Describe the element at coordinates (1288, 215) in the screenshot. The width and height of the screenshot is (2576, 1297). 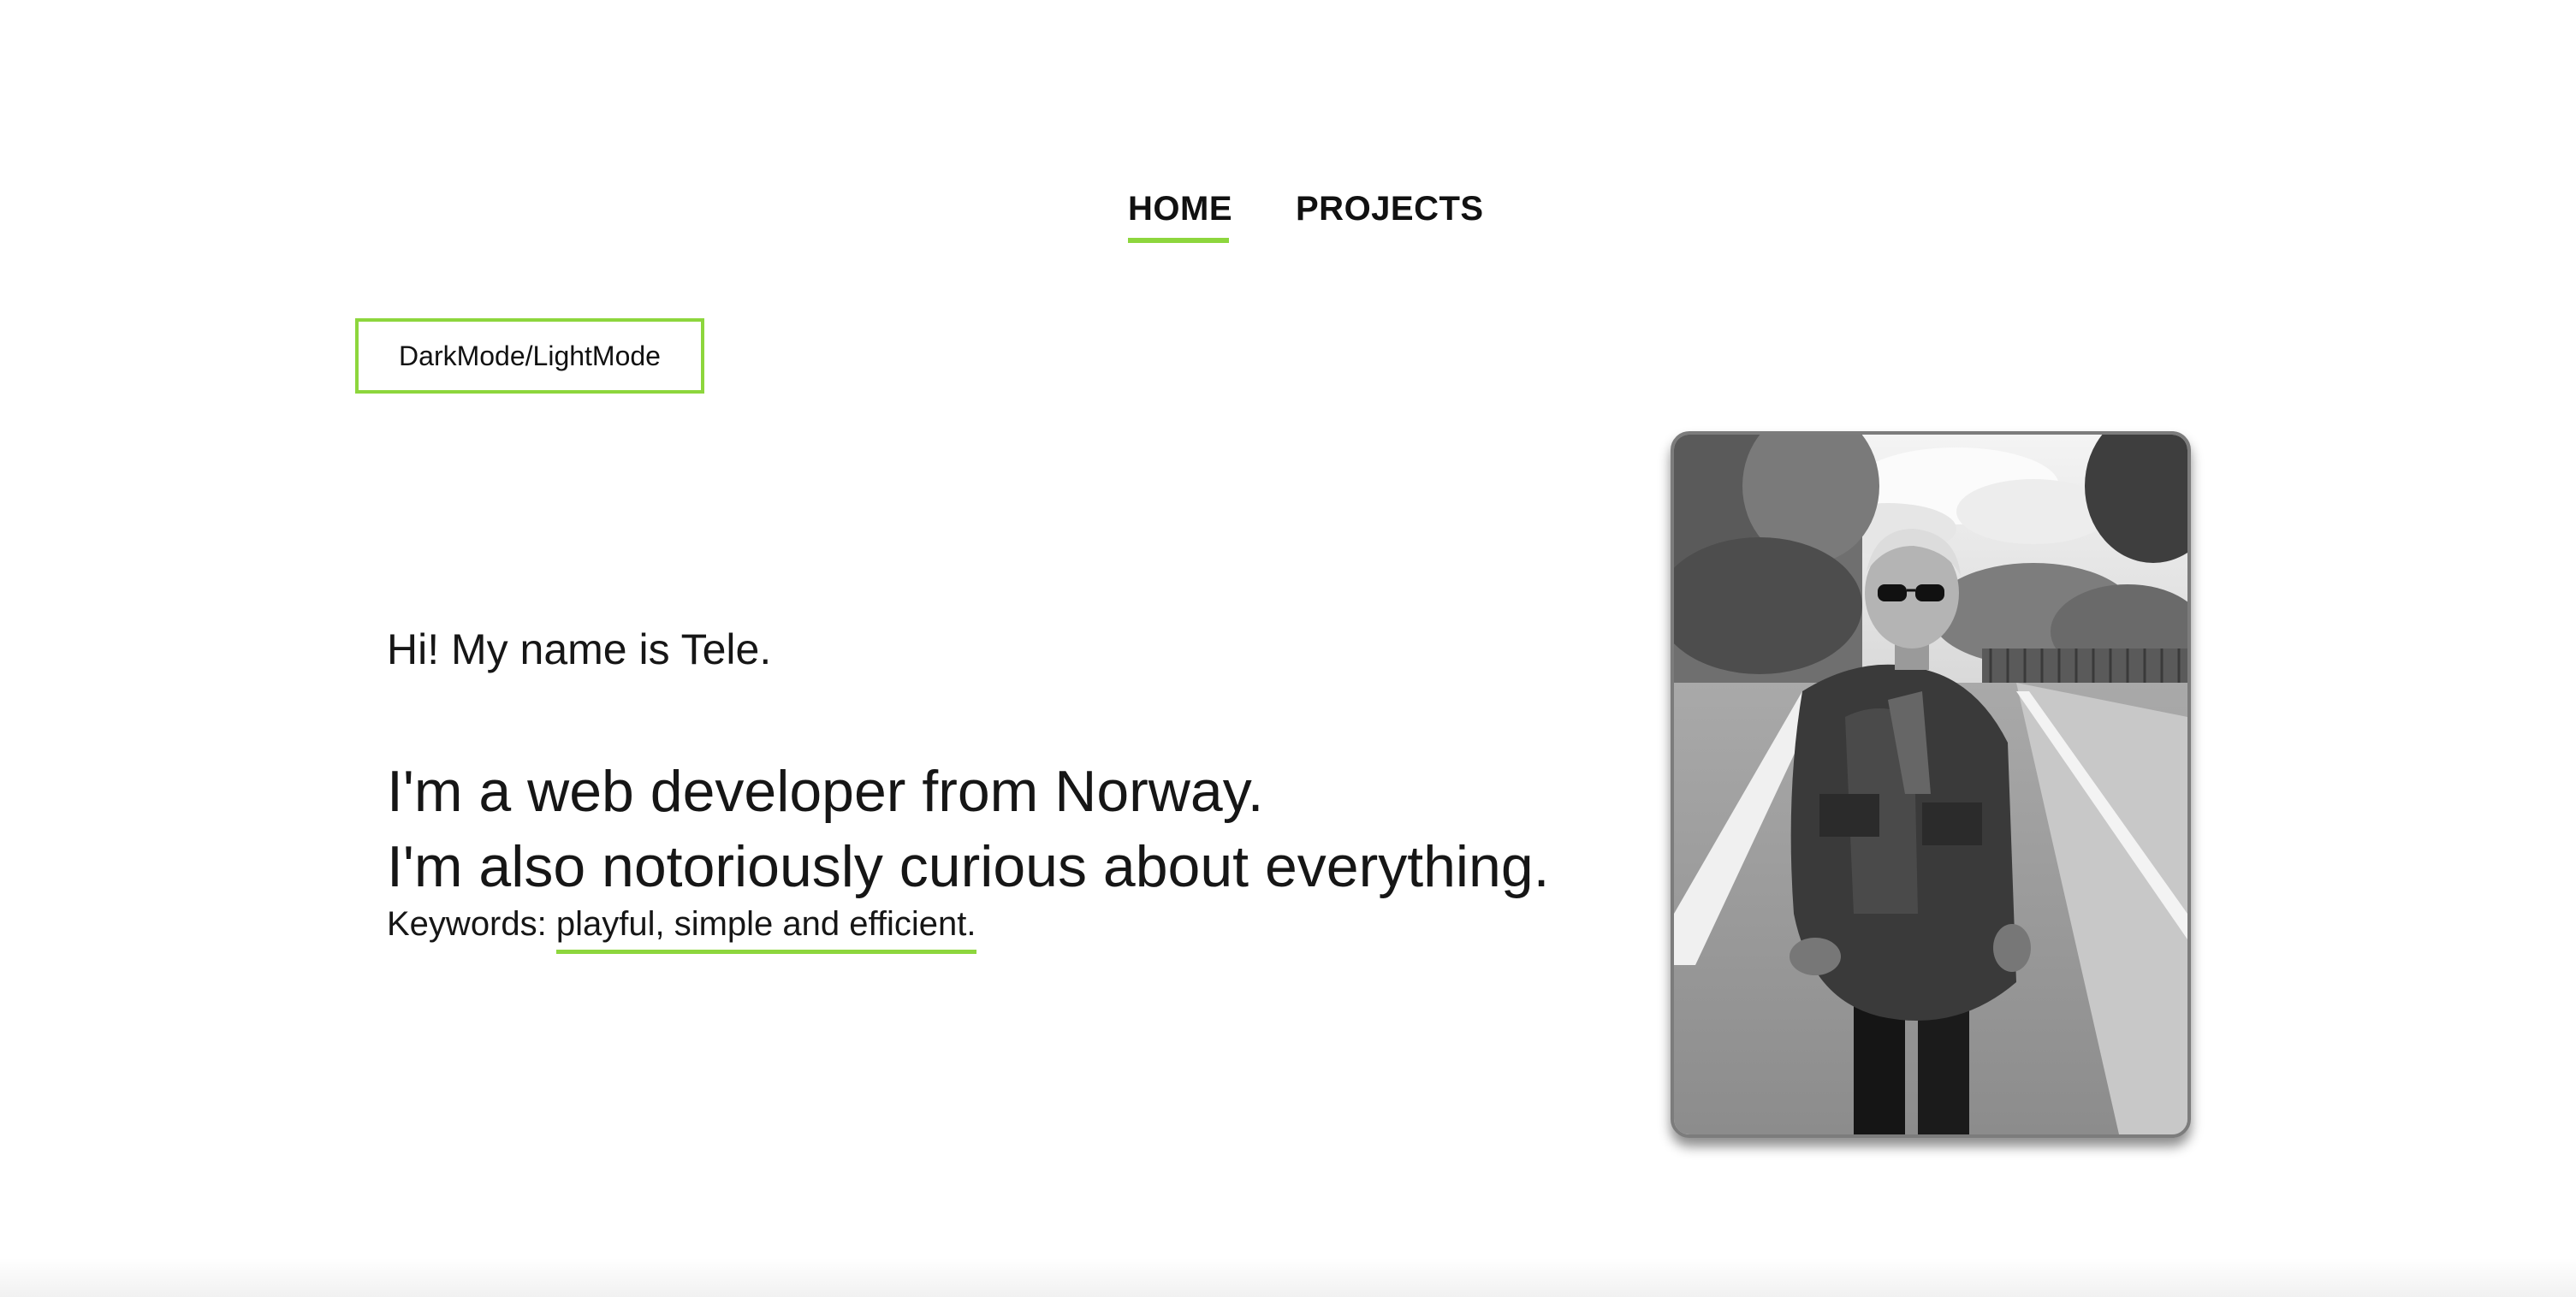
I see `main-nav: HOME PROJECTS` at that location.